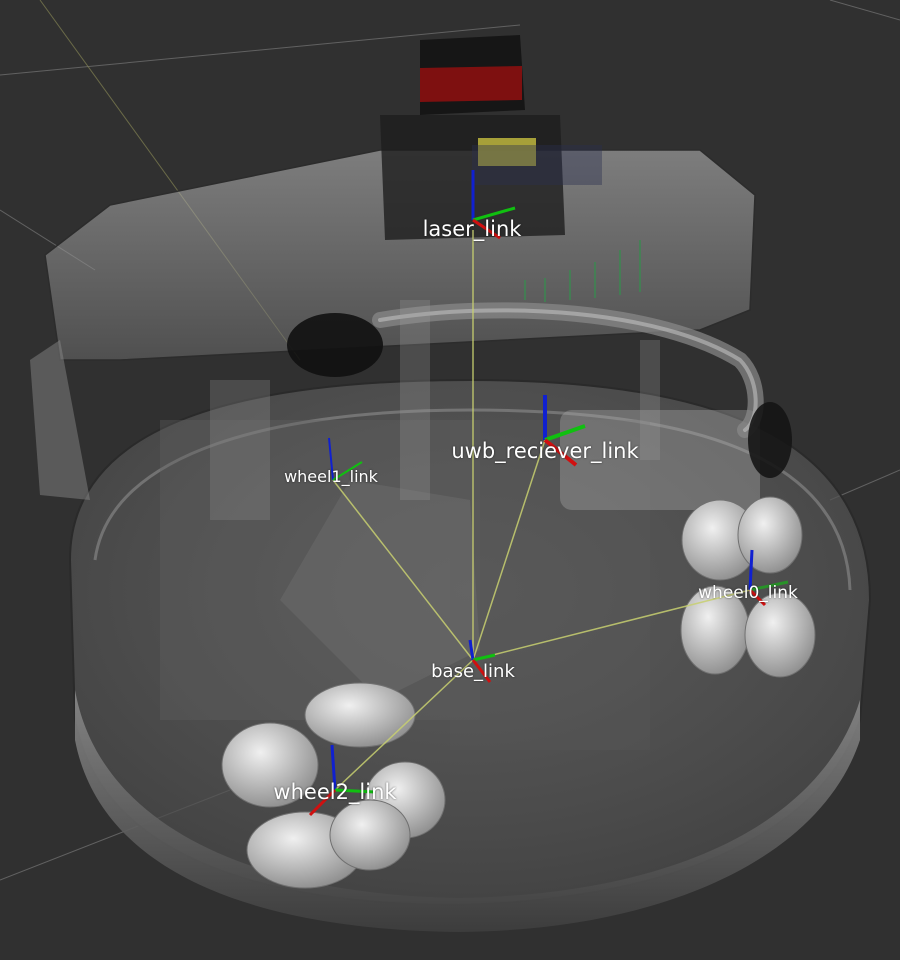 This screenshot has width=900, height=960. What do you see at coordinates (331, 476) in the screenshot?
I see `frame-label-wheel1-link: wheel1_link` at bounding box center [331, 476].